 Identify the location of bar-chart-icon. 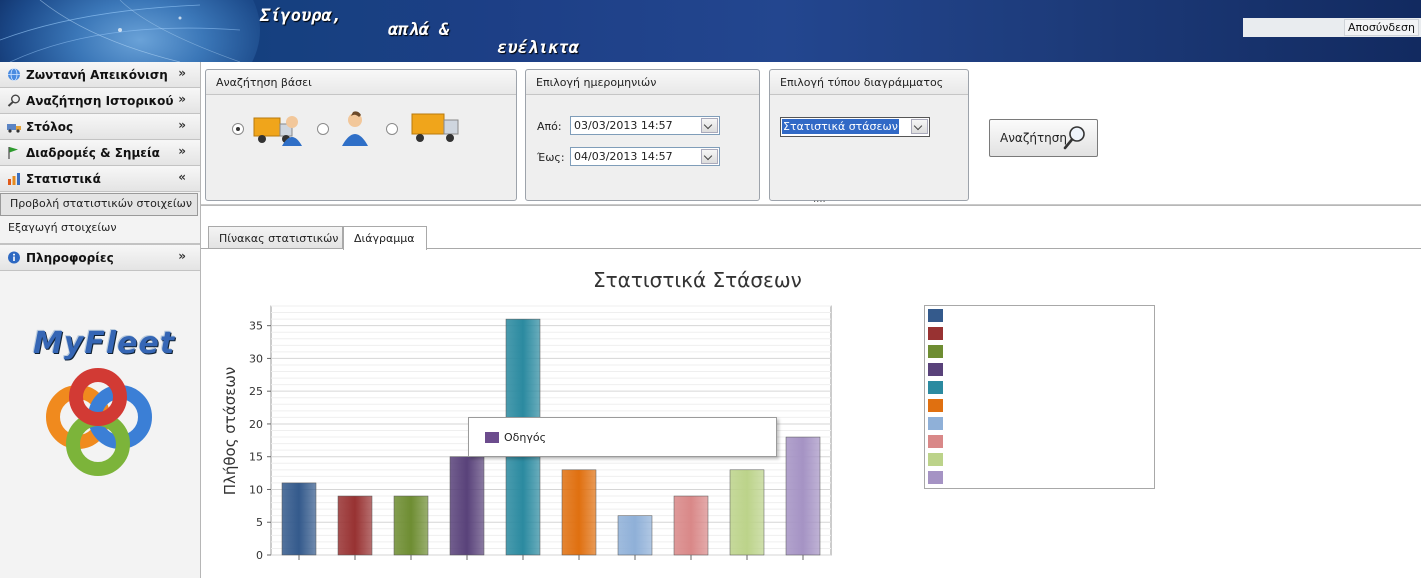
(14, 179).